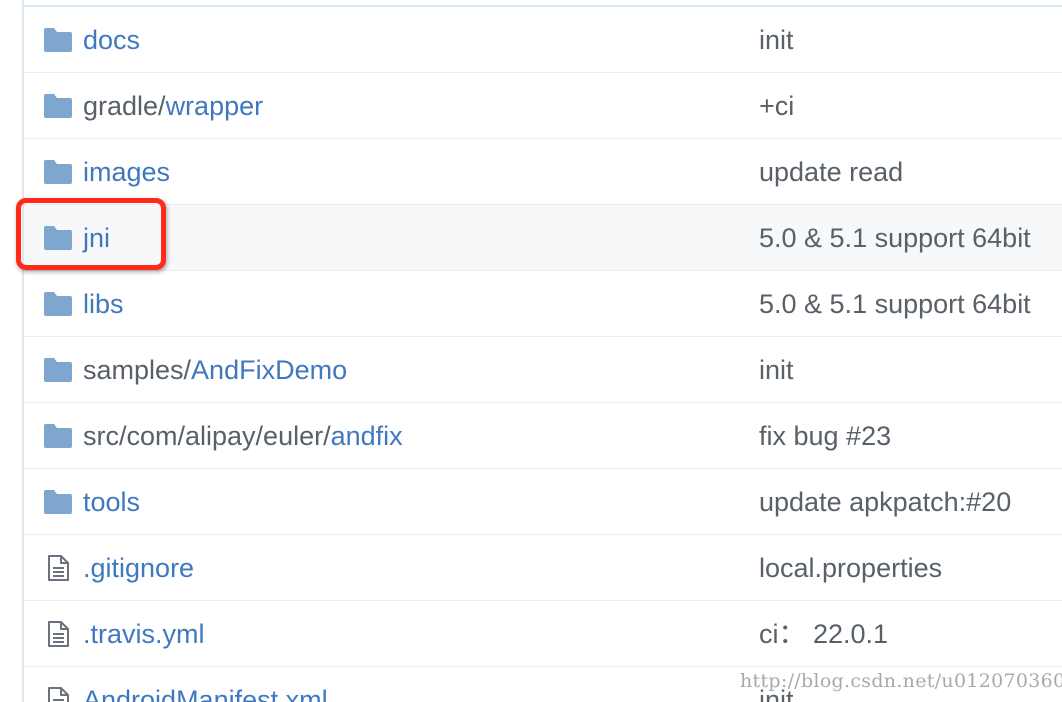  I want to click on table-row: samples/AndFixDemo init, so click(543, 370).